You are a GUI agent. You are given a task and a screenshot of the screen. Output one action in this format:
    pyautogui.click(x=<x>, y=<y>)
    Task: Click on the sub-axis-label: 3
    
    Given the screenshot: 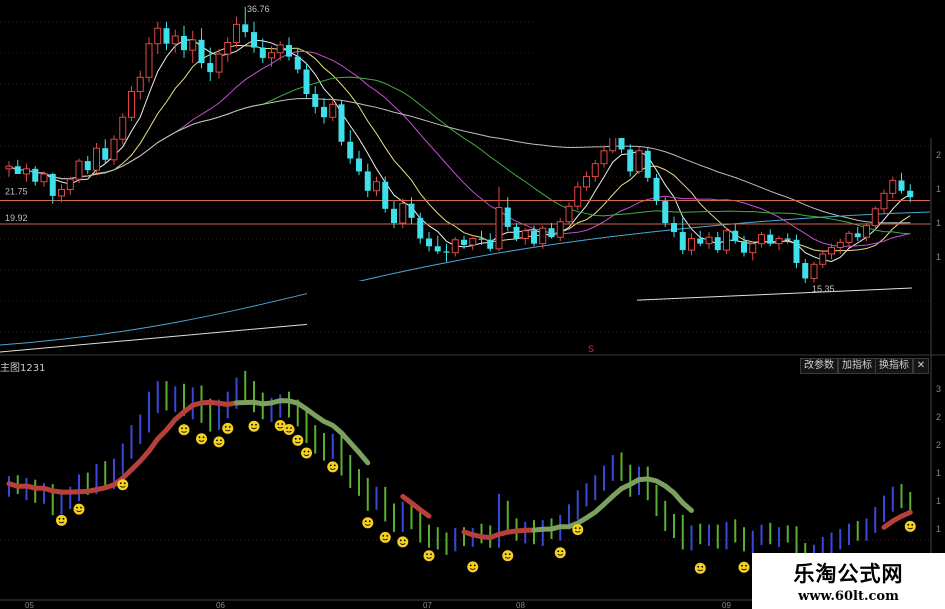 What is the action you would take?
    pyautogui.click(x=938, y=389)
    